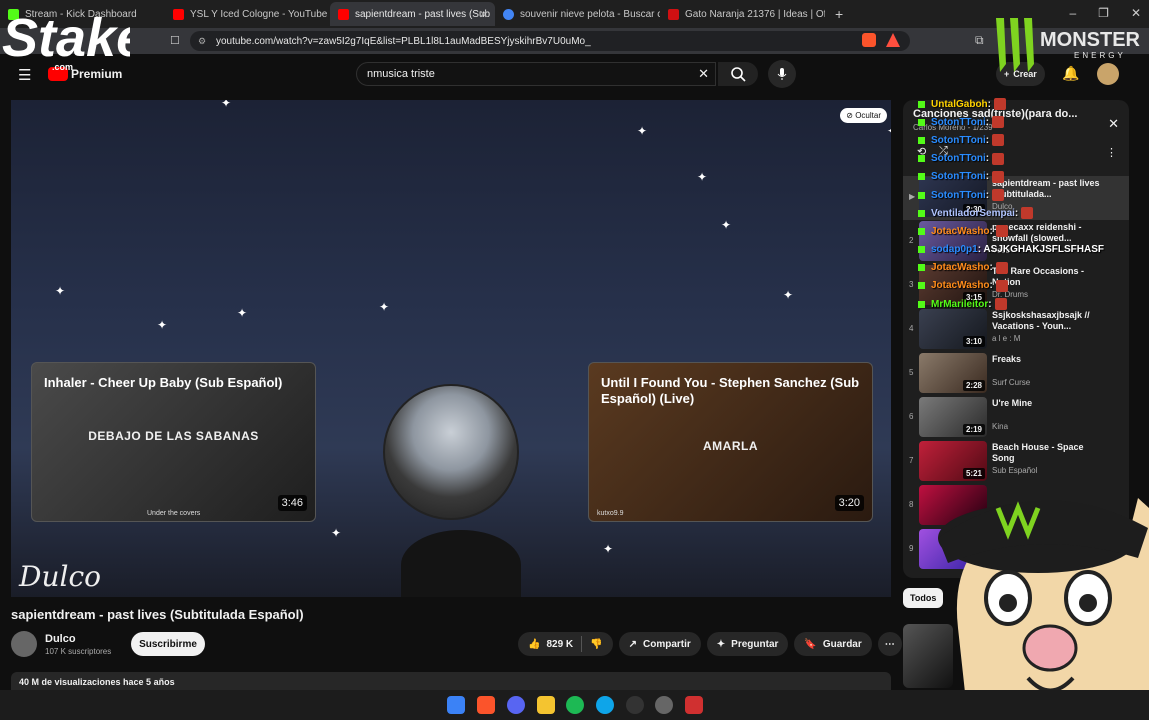 The image size is (1149, 720). Describe the element at coordinates (259, 14) in the screenshot. I see `tab-label: YSL Y Iced Cologne - YouTube` at that location.